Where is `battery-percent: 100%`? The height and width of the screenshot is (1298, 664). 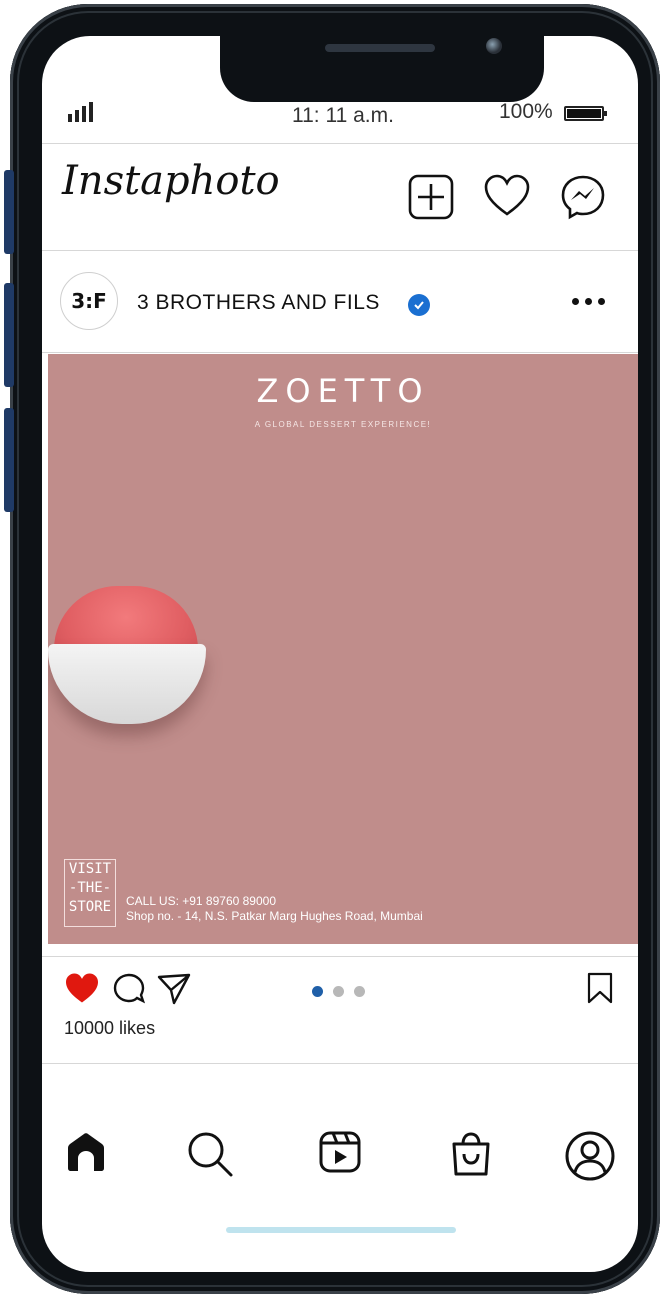
battery-percent: 100% is located at coordinates (526, 111).